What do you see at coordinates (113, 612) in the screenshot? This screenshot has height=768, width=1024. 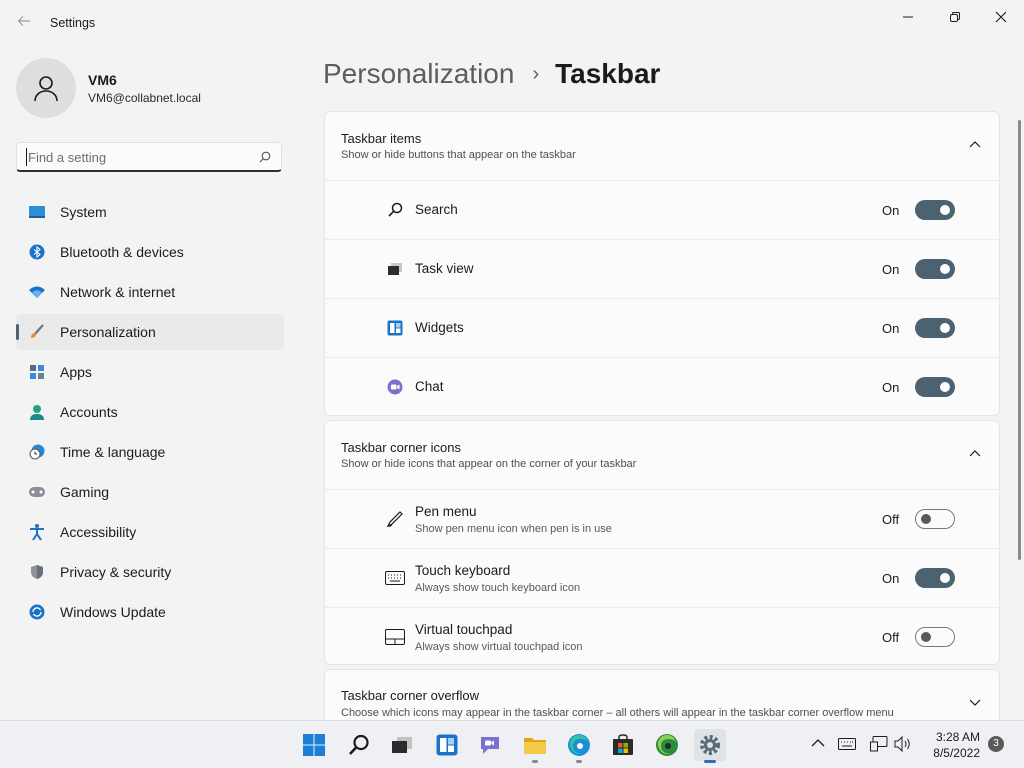 I see `sidebar-item-label: Windows Update` at bounding box center [113, 612].